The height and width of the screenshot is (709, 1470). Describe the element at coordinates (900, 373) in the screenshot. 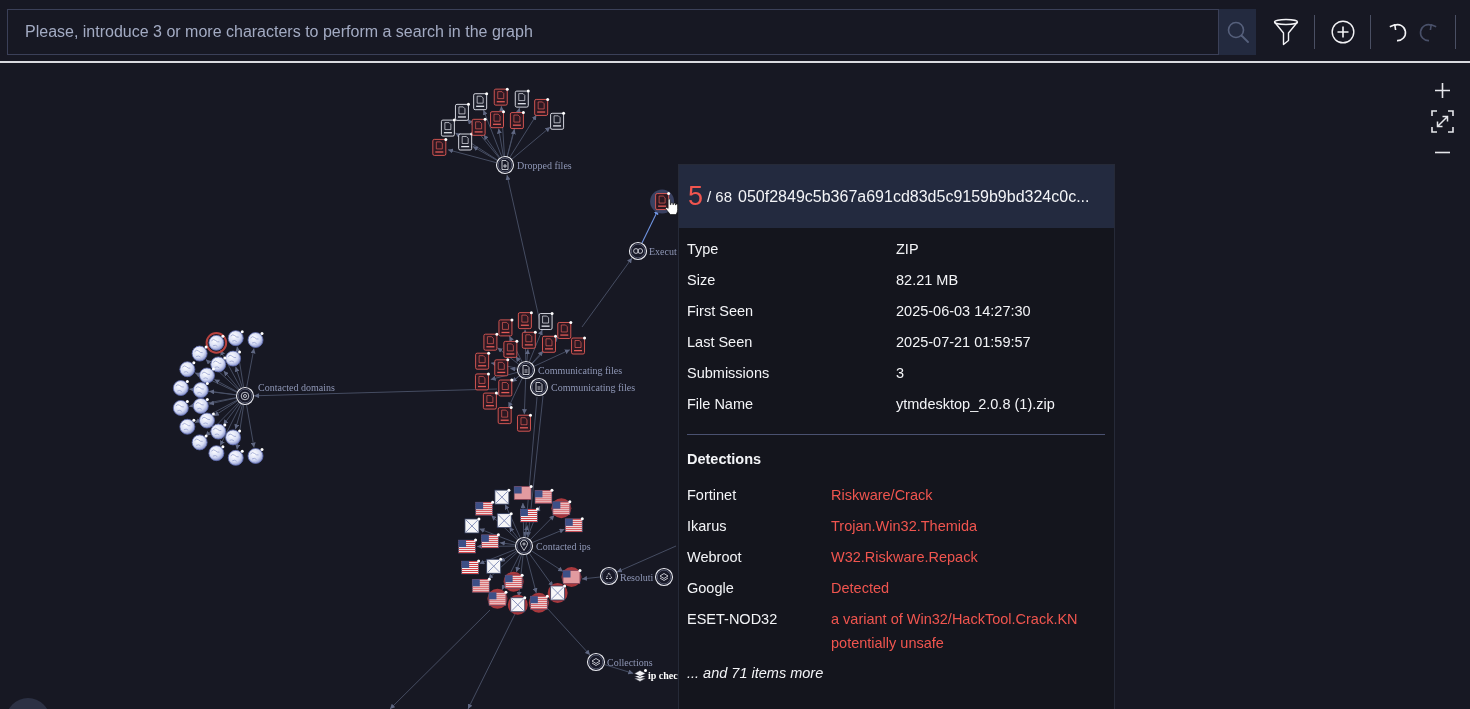

I see `field-value: 3` at that location.